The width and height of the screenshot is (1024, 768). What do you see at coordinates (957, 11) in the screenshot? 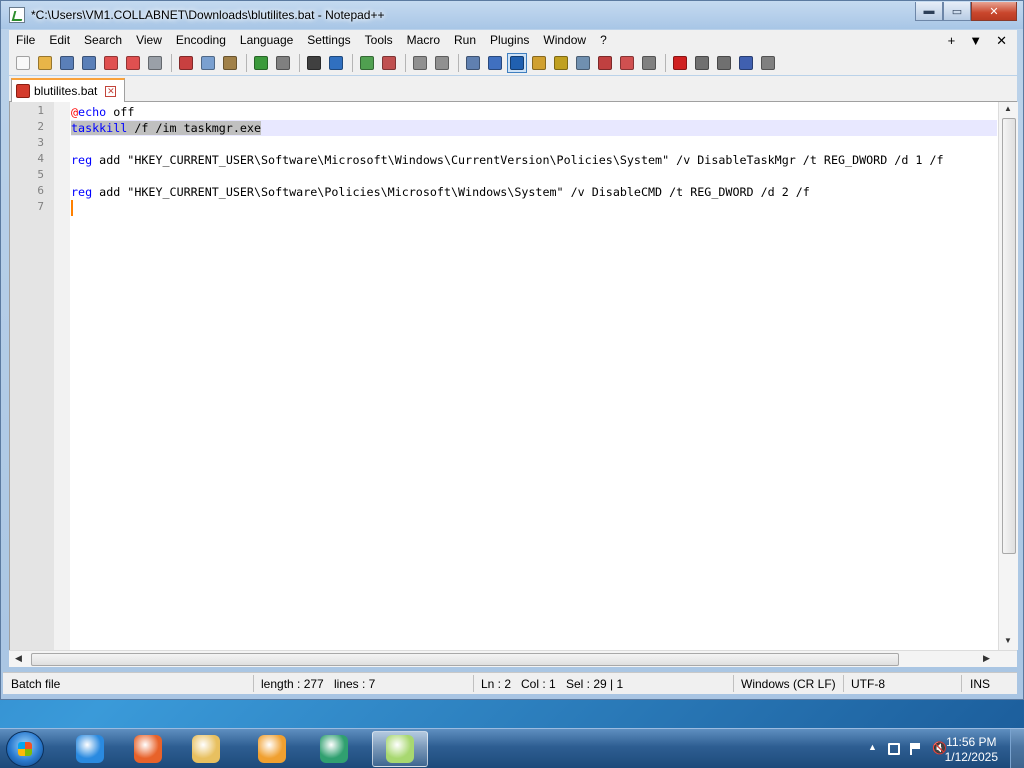
I see `maximize-button: ▭` at bounding box center [957, 11].